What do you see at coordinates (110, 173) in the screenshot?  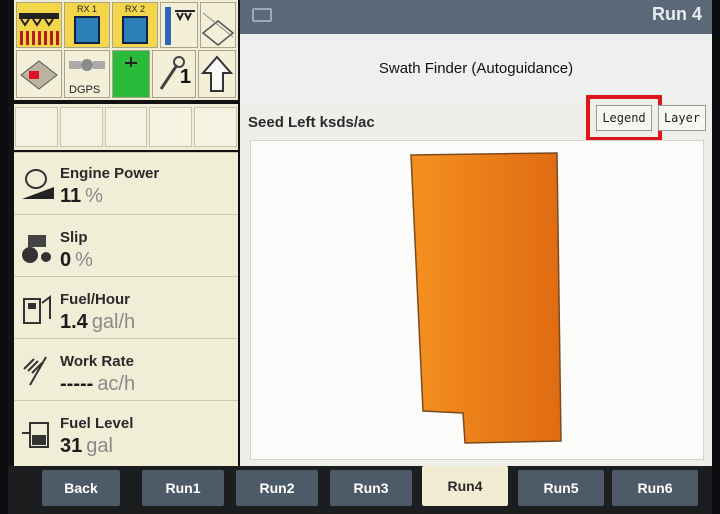 I see `metric-label: Engine Power` at bounding box center [110, 173].